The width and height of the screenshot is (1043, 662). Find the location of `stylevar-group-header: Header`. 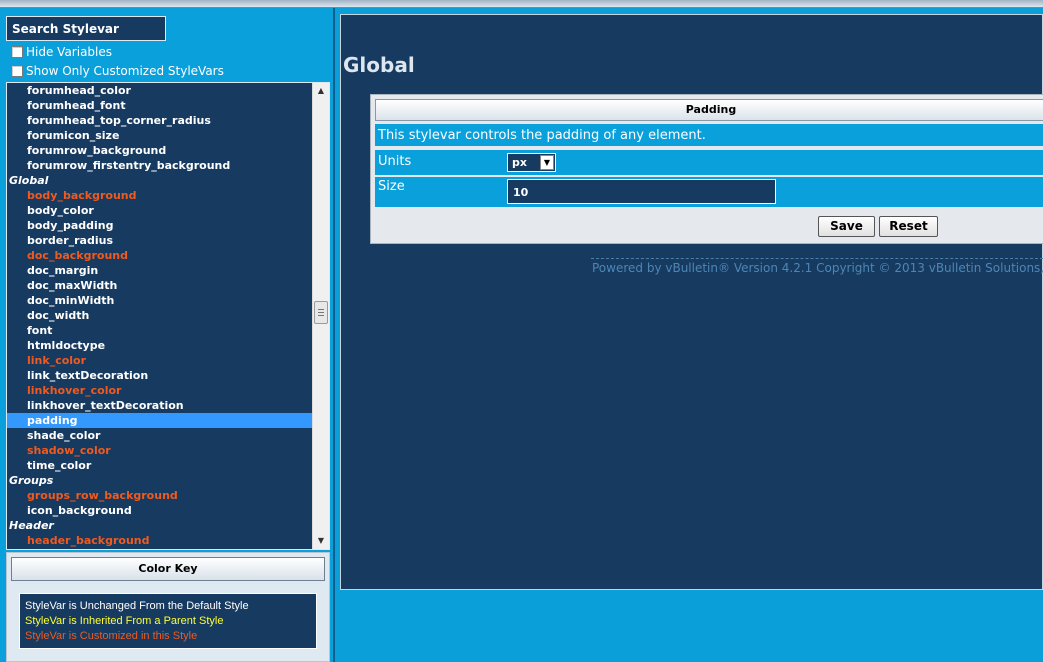

stylevar-group-header: Header is located at coordinates (31, 525).